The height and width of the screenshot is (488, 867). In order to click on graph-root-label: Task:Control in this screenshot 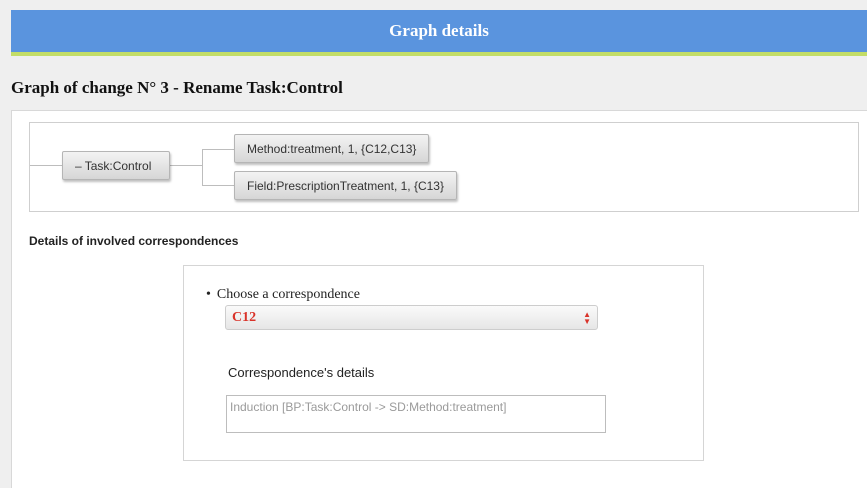, I will do `click(118, 165)`.